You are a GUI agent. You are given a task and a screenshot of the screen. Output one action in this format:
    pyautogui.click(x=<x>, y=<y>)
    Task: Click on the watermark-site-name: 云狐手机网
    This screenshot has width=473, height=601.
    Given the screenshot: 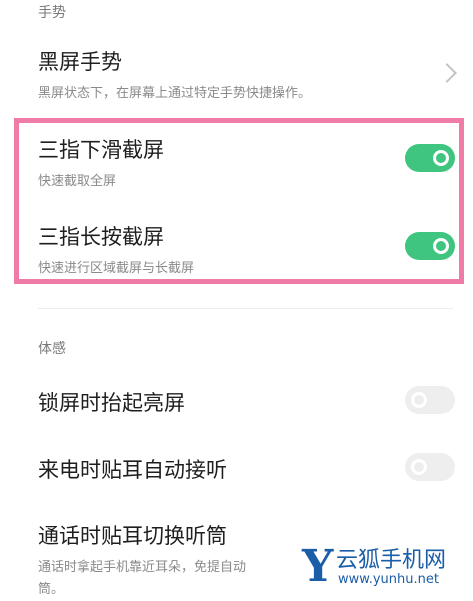 What is the action you would take?
    pyautogui.click(x=391, y=560)
    